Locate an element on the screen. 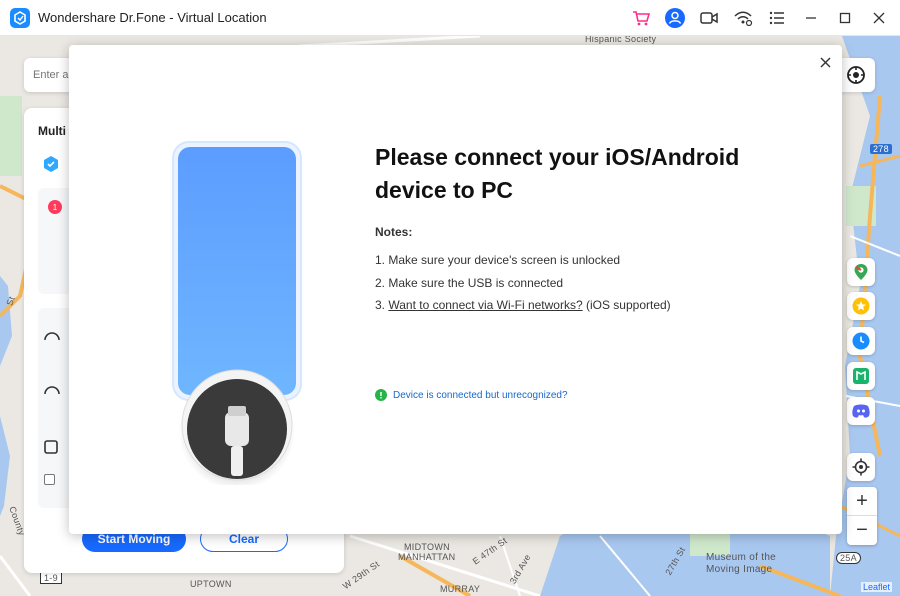 The height and width of the screenshot is (596, 900). map-label-hispanic-society: Hispanic Society is located at coordinates (621, 40).